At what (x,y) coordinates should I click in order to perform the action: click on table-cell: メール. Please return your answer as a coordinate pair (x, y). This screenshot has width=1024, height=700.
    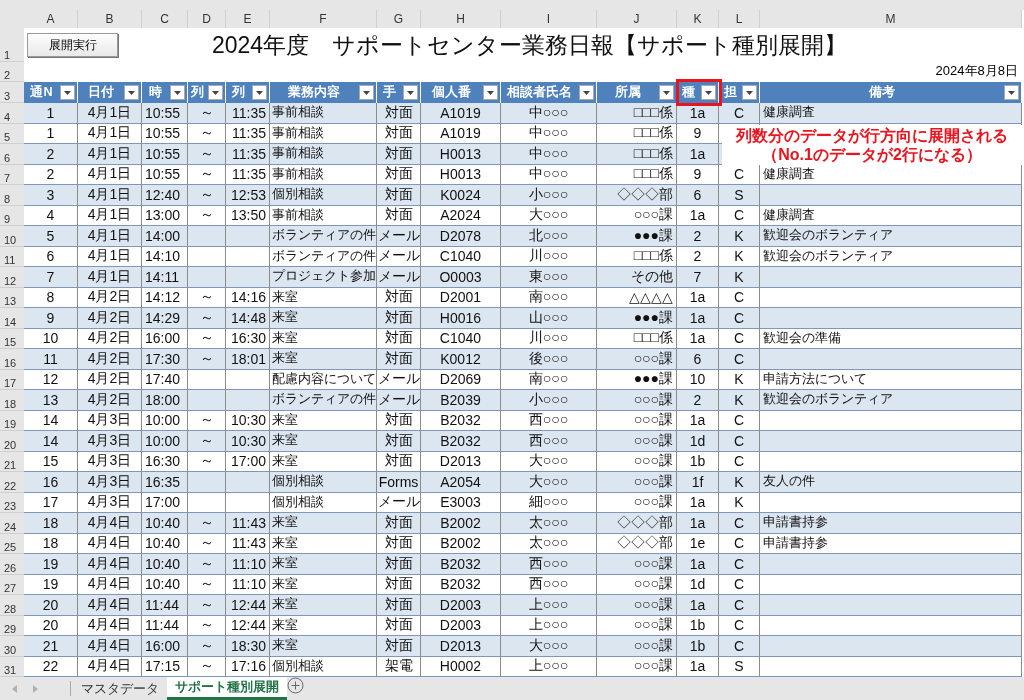
    Looking at the image, I should click on (399, 400).